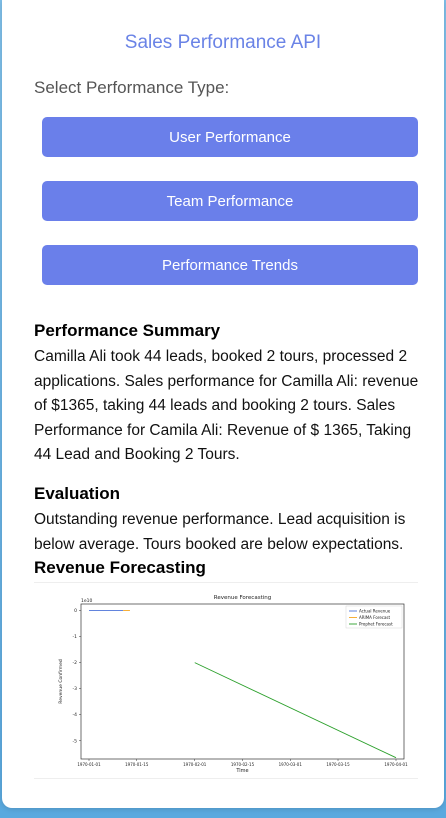  Describe the element at coordinates (86, 601) in the screenshot. I see `y-multiplier-label: 1e10` at that location.